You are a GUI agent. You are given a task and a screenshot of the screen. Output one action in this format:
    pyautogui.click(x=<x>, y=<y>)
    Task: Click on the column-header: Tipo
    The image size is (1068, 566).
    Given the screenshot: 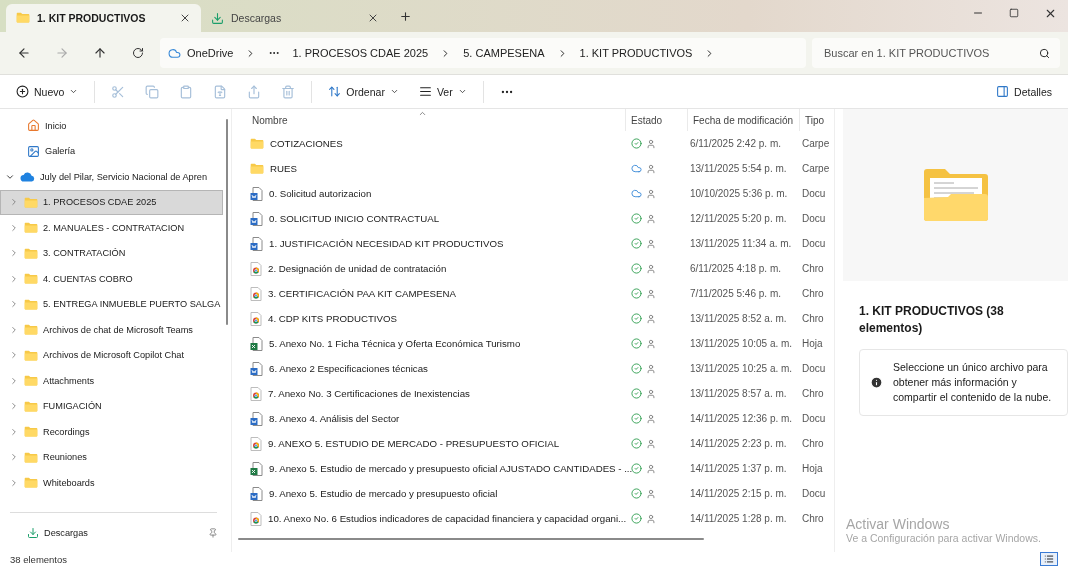 What is the action you would take?
    pyautogui.click(x=816, y=120)
    